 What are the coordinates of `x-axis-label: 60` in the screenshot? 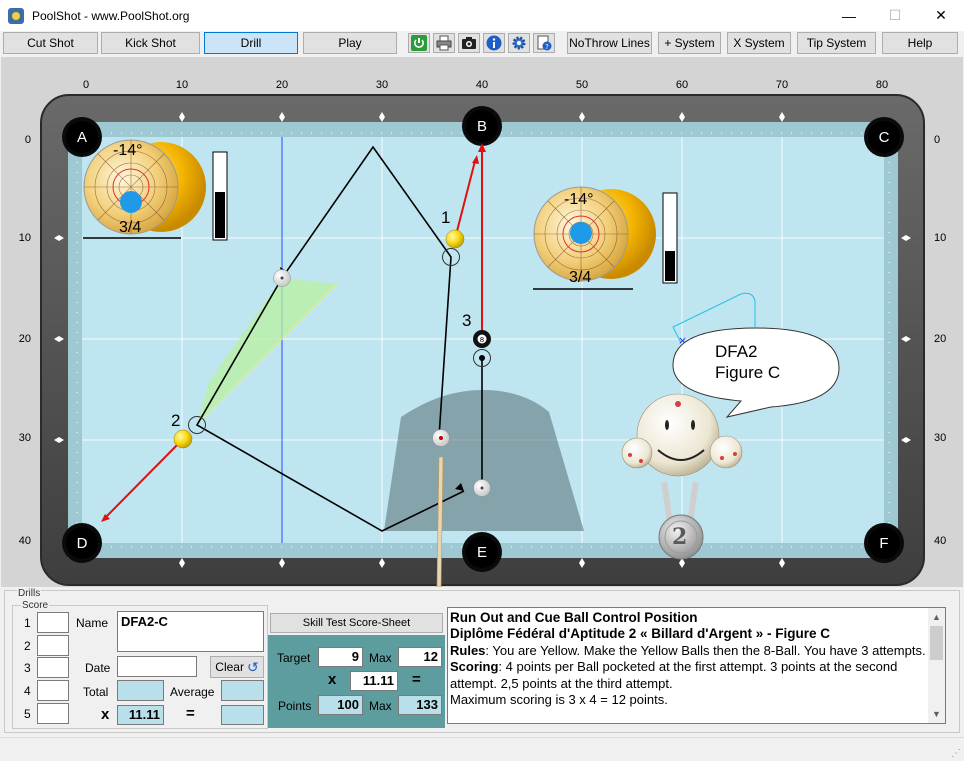 It's located at (682, 85).